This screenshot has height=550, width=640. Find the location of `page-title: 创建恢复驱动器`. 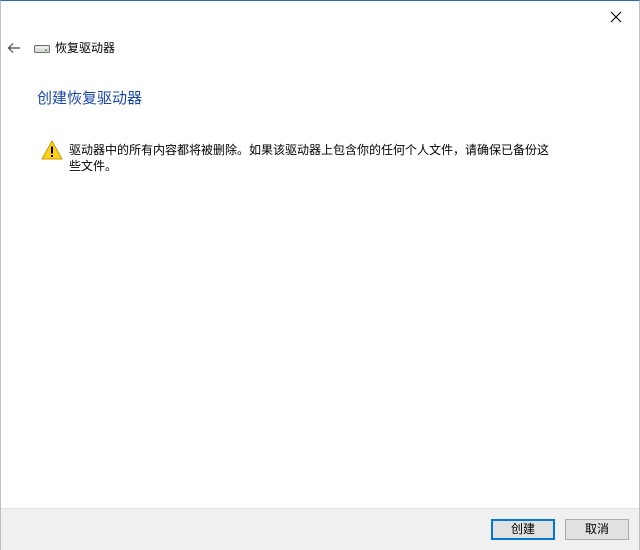

page-title: 创建恢复驱动器 is located at coordinates (90, 98).